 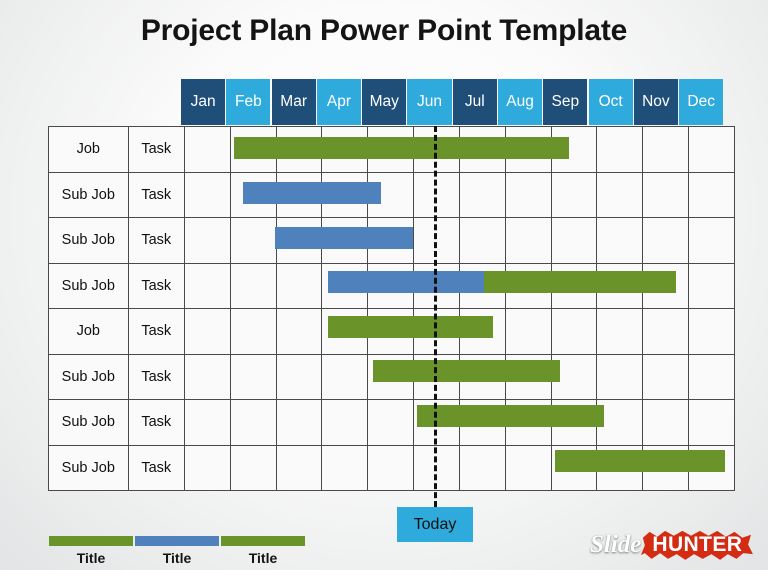 I want to click on month-header-may: May, so click(x=384, y=102).